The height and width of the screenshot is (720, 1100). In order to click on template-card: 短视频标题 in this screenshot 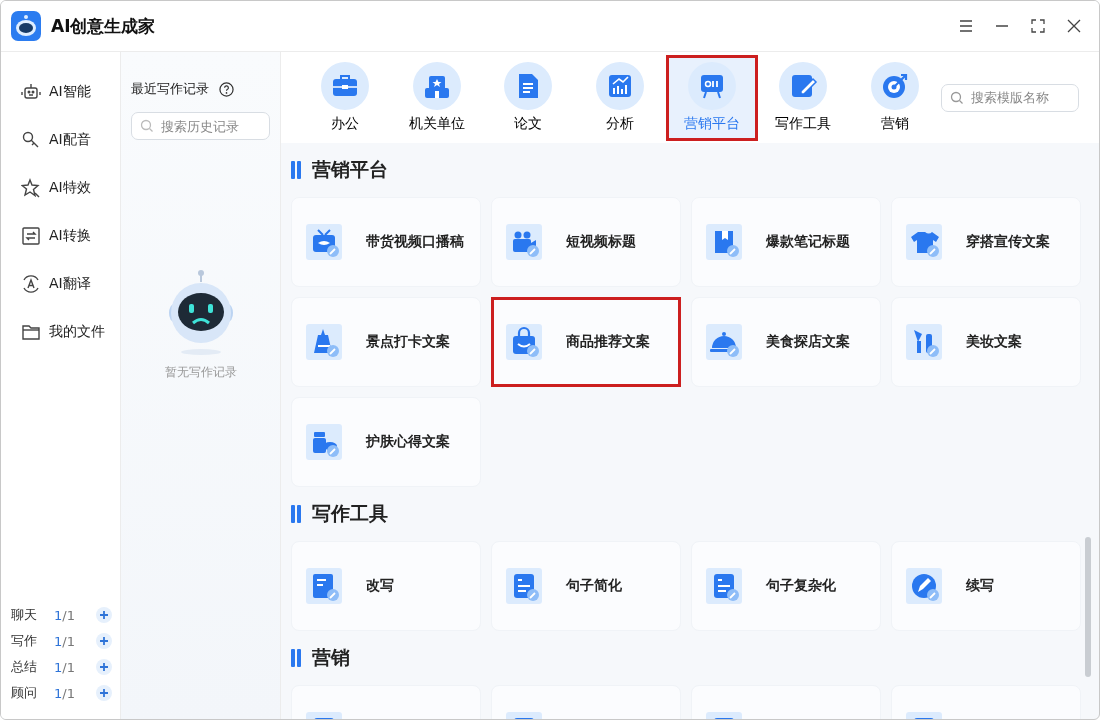, I will do `click(586, 242)`.